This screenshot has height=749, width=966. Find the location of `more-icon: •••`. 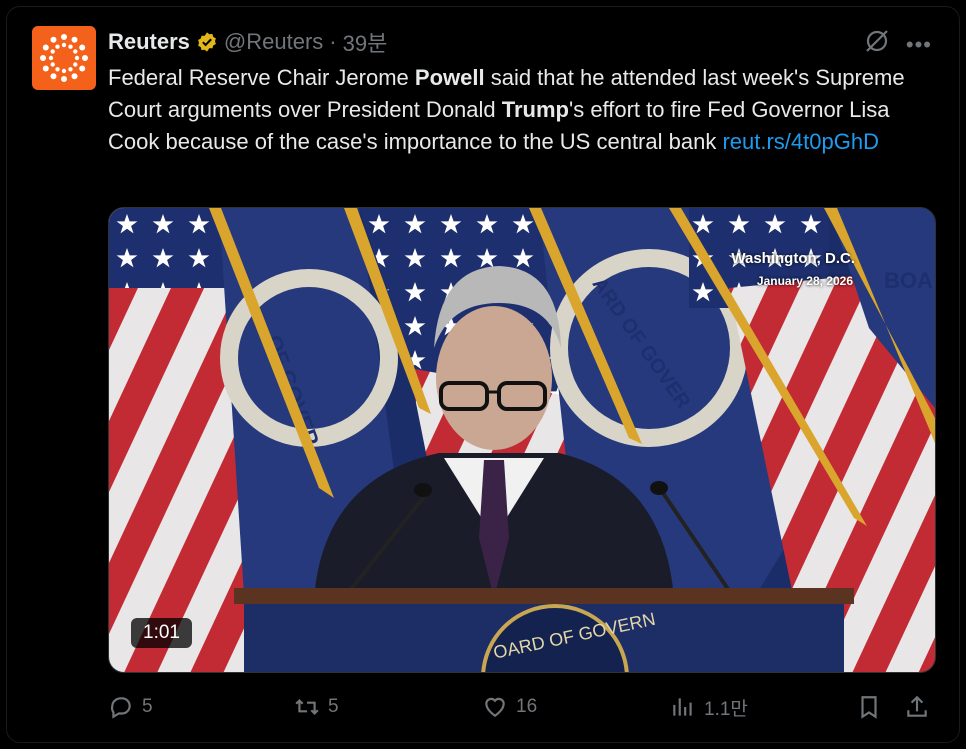

more-icon: ••• is located at coordinates (919, 45).